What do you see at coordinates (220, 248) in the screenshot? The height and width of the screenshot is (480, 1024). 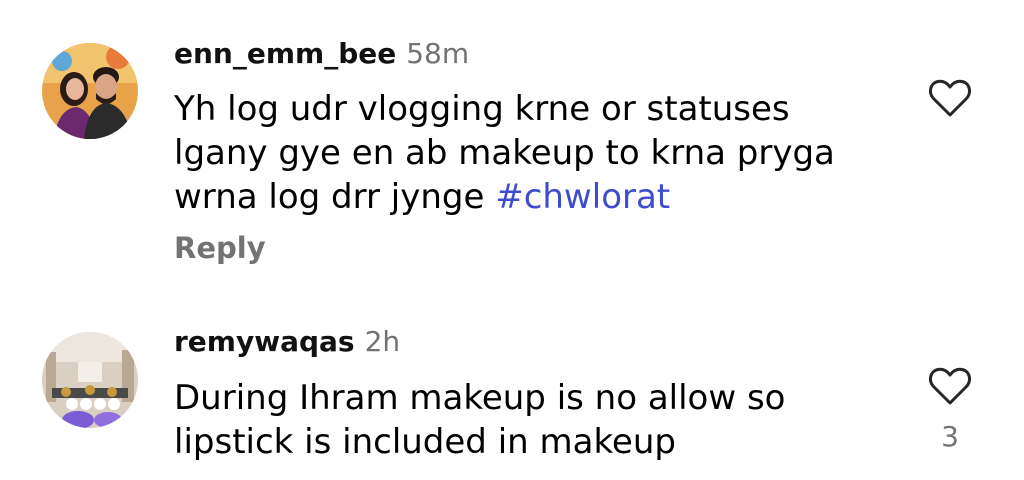 I see `reply-button: Reply` at bounding box center [220, 248].